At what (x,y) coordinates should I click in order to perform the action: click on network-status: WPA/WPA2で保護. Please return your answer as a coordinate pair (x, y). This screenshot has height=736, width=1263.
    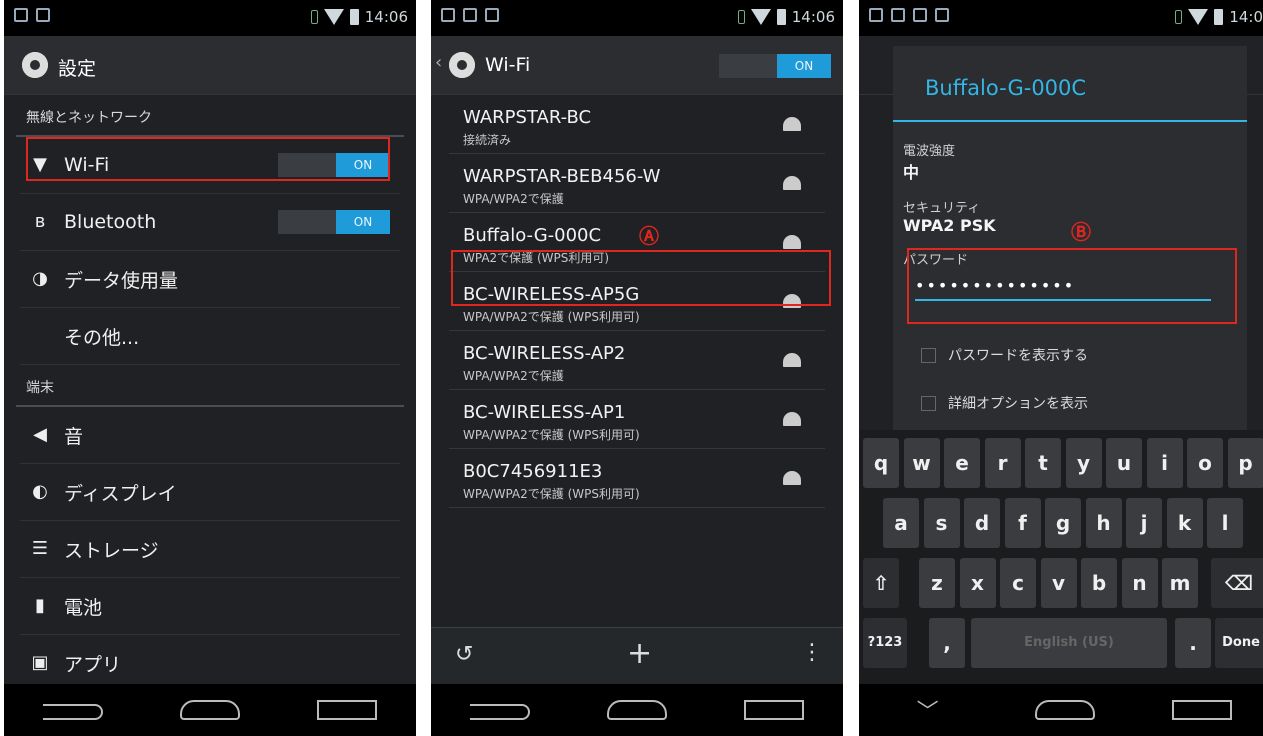
    Looking at the image, I should click on (513, 199).